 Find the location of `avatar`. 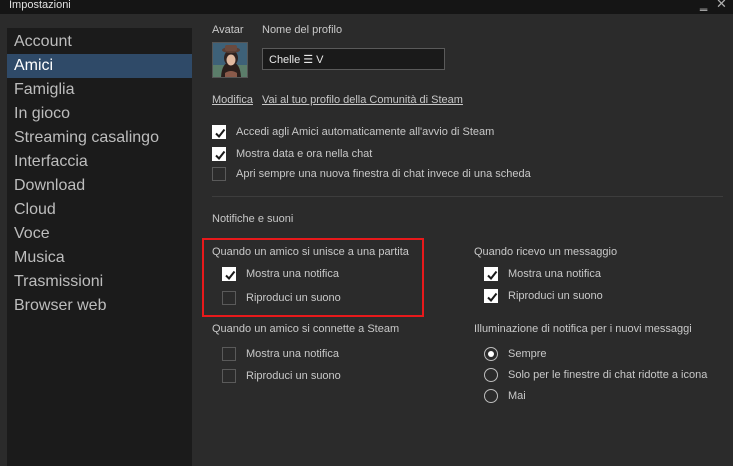

avatar is located at coordinates (230, 60).